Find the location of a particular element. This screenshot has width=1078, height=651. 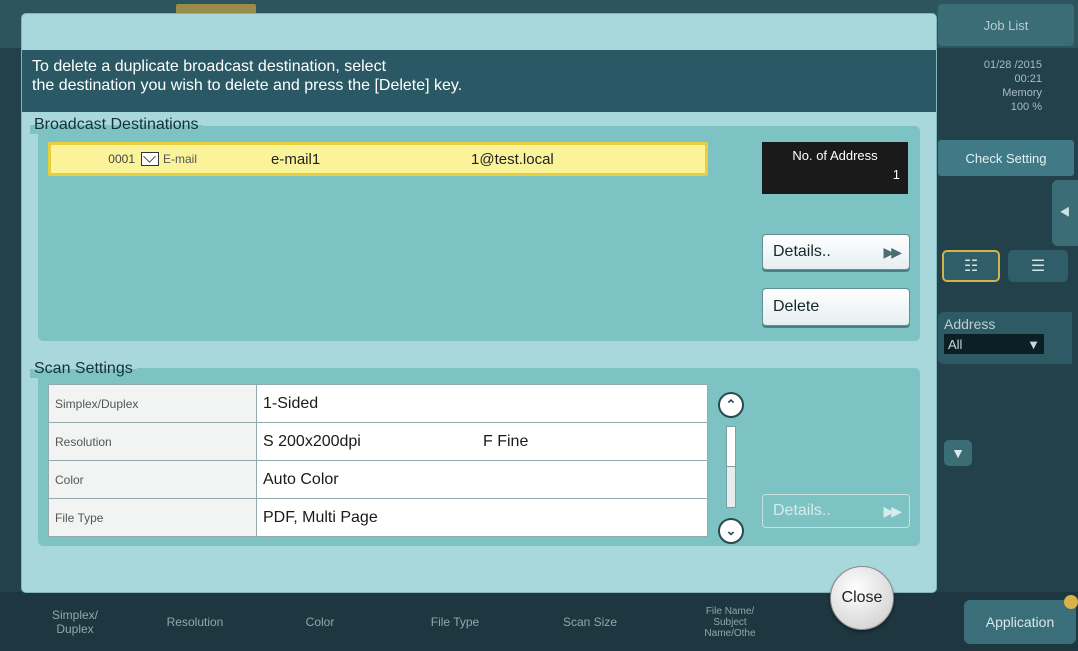

close-button: Close is located at coordinates (862, 598).